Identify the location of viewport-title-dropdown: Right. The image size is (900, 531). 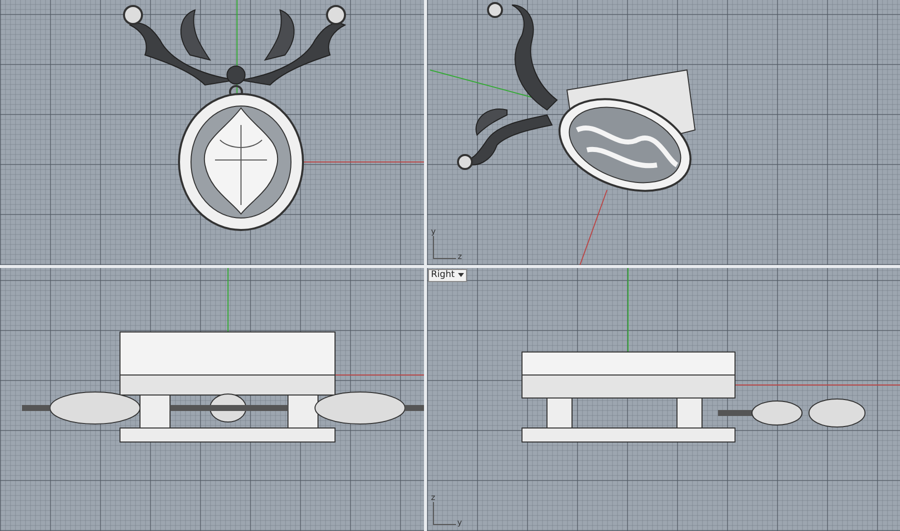
(447, 275).